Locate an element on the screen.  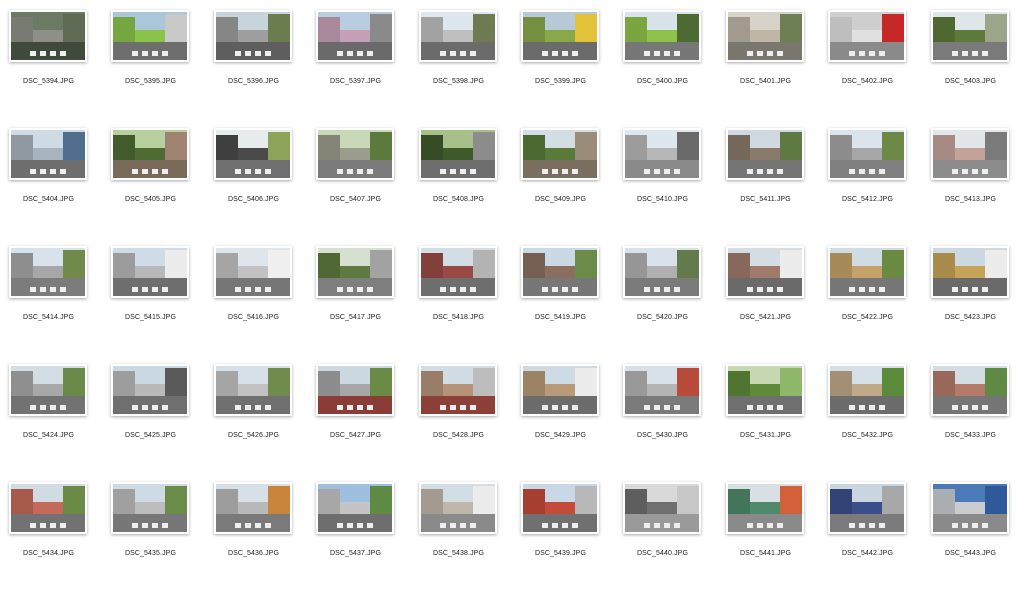
file-item: DSC_5398.JPG is located at coordinates (461, 59).